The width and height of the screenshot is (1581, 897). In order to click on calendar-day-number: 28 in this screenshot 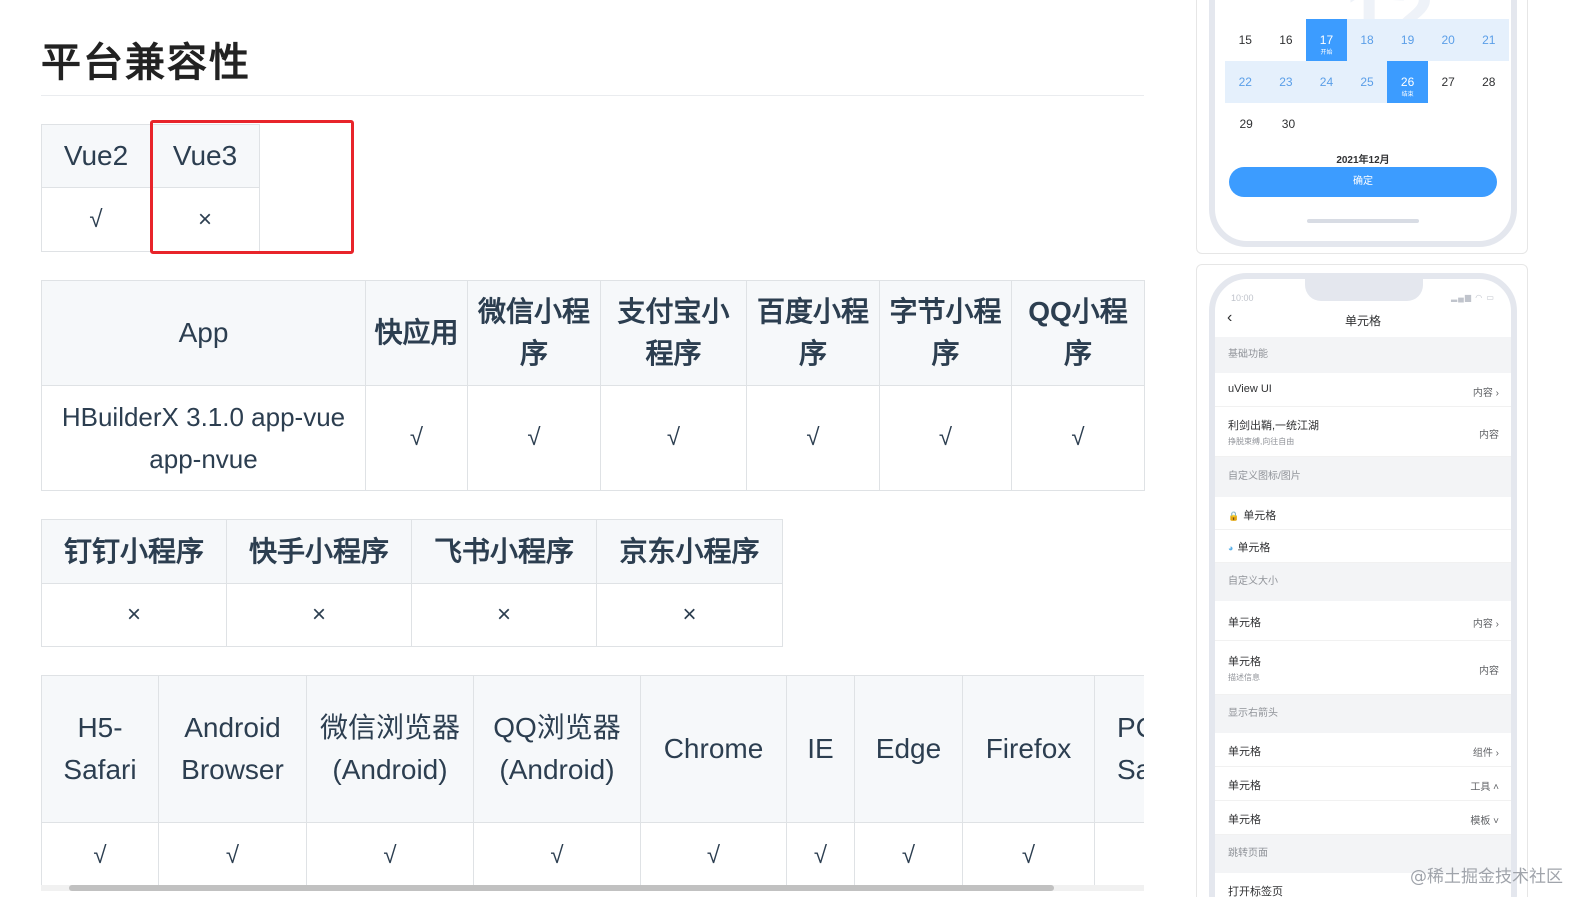, I will do `click(1489, 82)`.